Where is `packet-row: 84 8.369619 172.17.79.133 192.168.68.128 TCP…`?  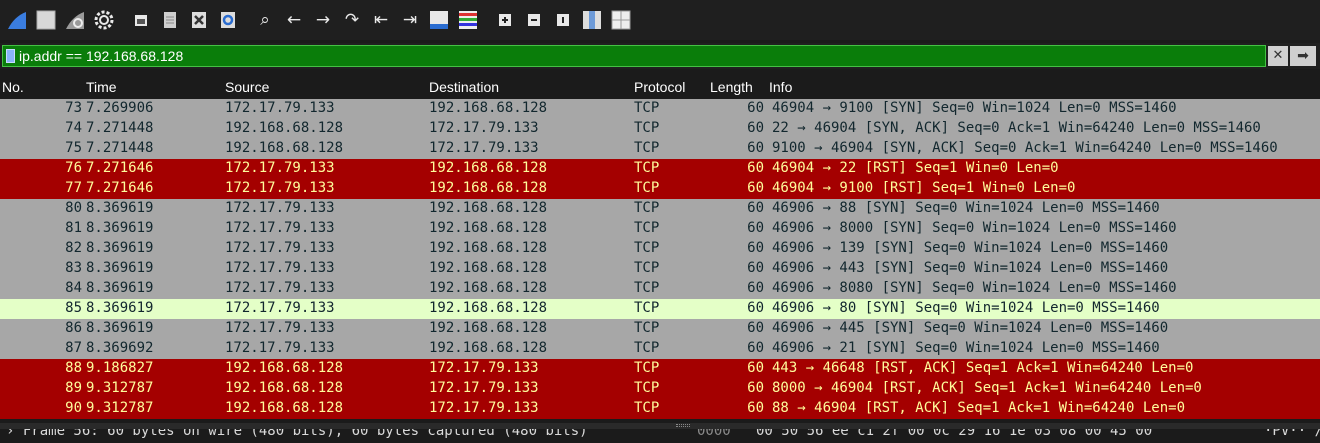
packet-row: 84 8.369619 172.17.79.133 192.168.68.128 TCP… is located at coordinates (660, 289).